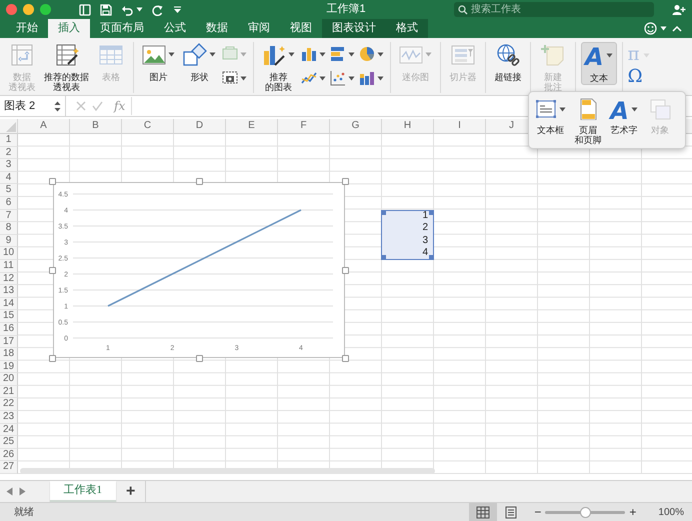  What do you see at coordinates (69, 28) in the screenshot?
I see `ribbon-tab: 插入` at bounding box center [69, 28].